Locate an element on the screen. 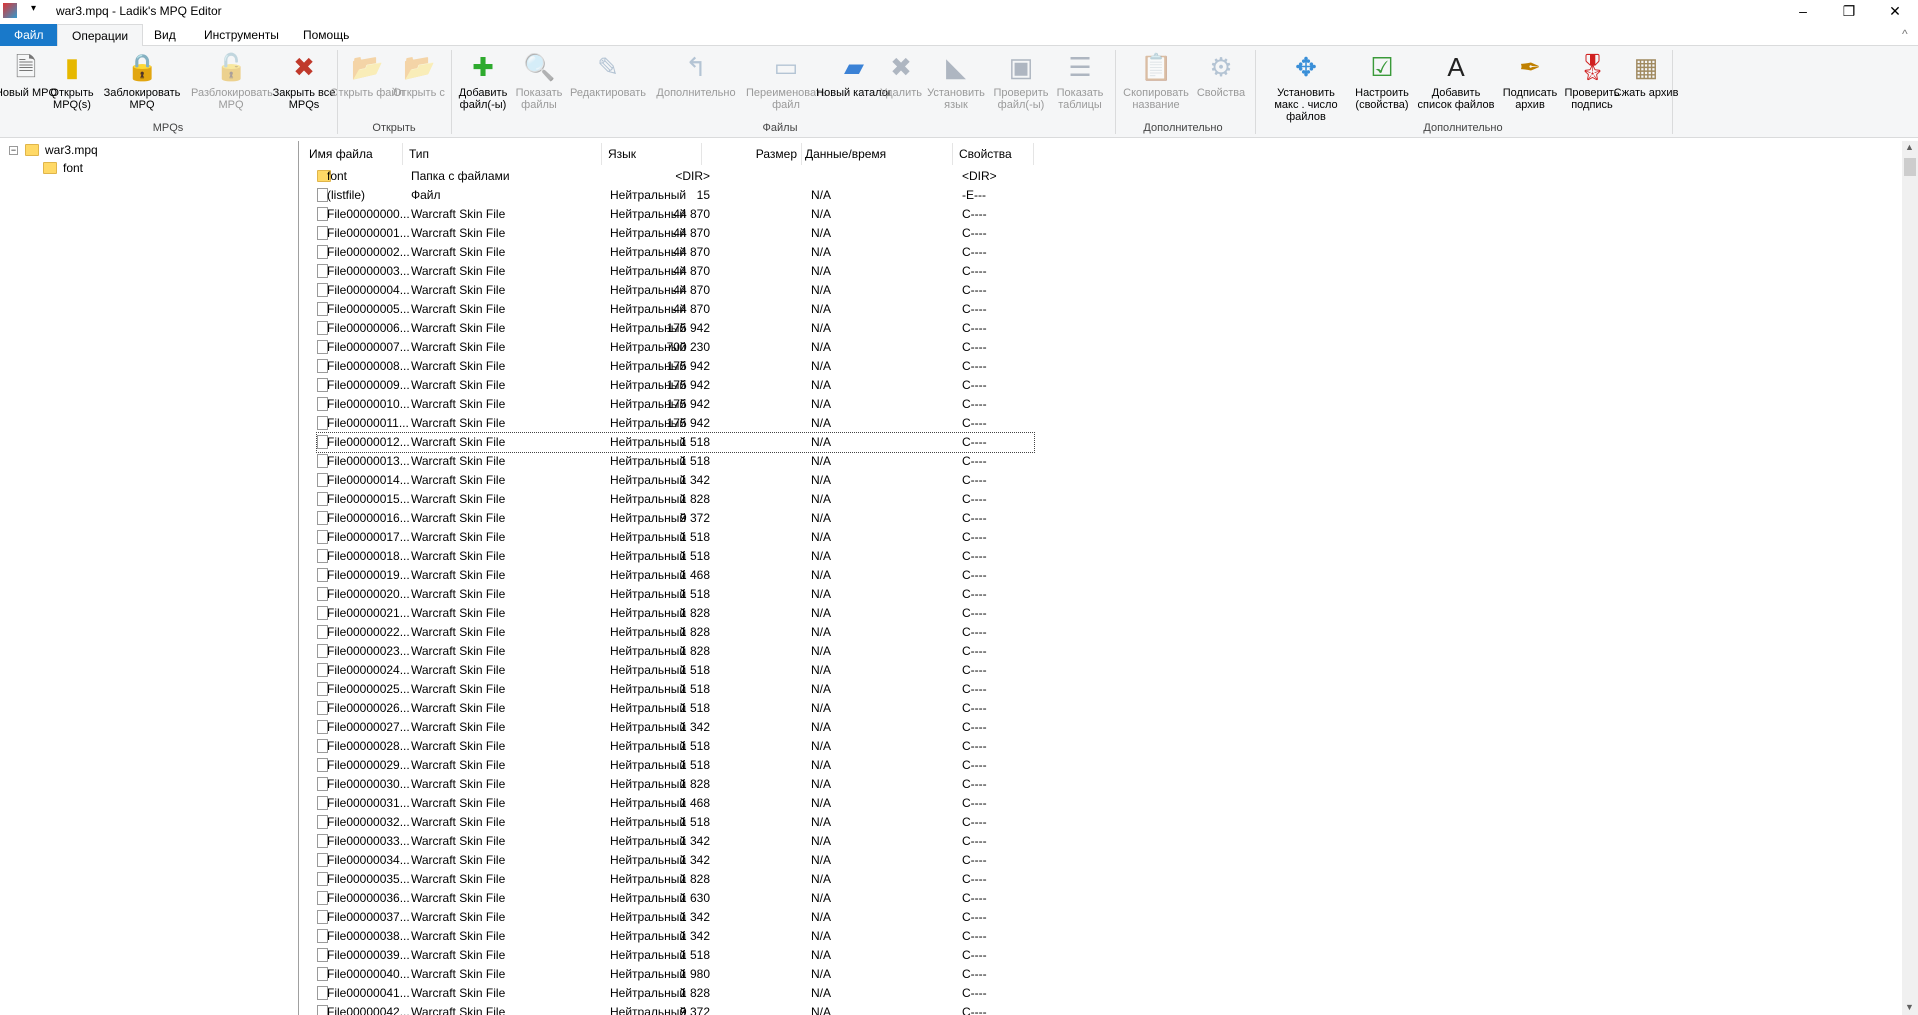 The image size is (1918, 1015). ribbon-button-add-listfile: A Добавить список файлов is located at coordinates (1456, 80).